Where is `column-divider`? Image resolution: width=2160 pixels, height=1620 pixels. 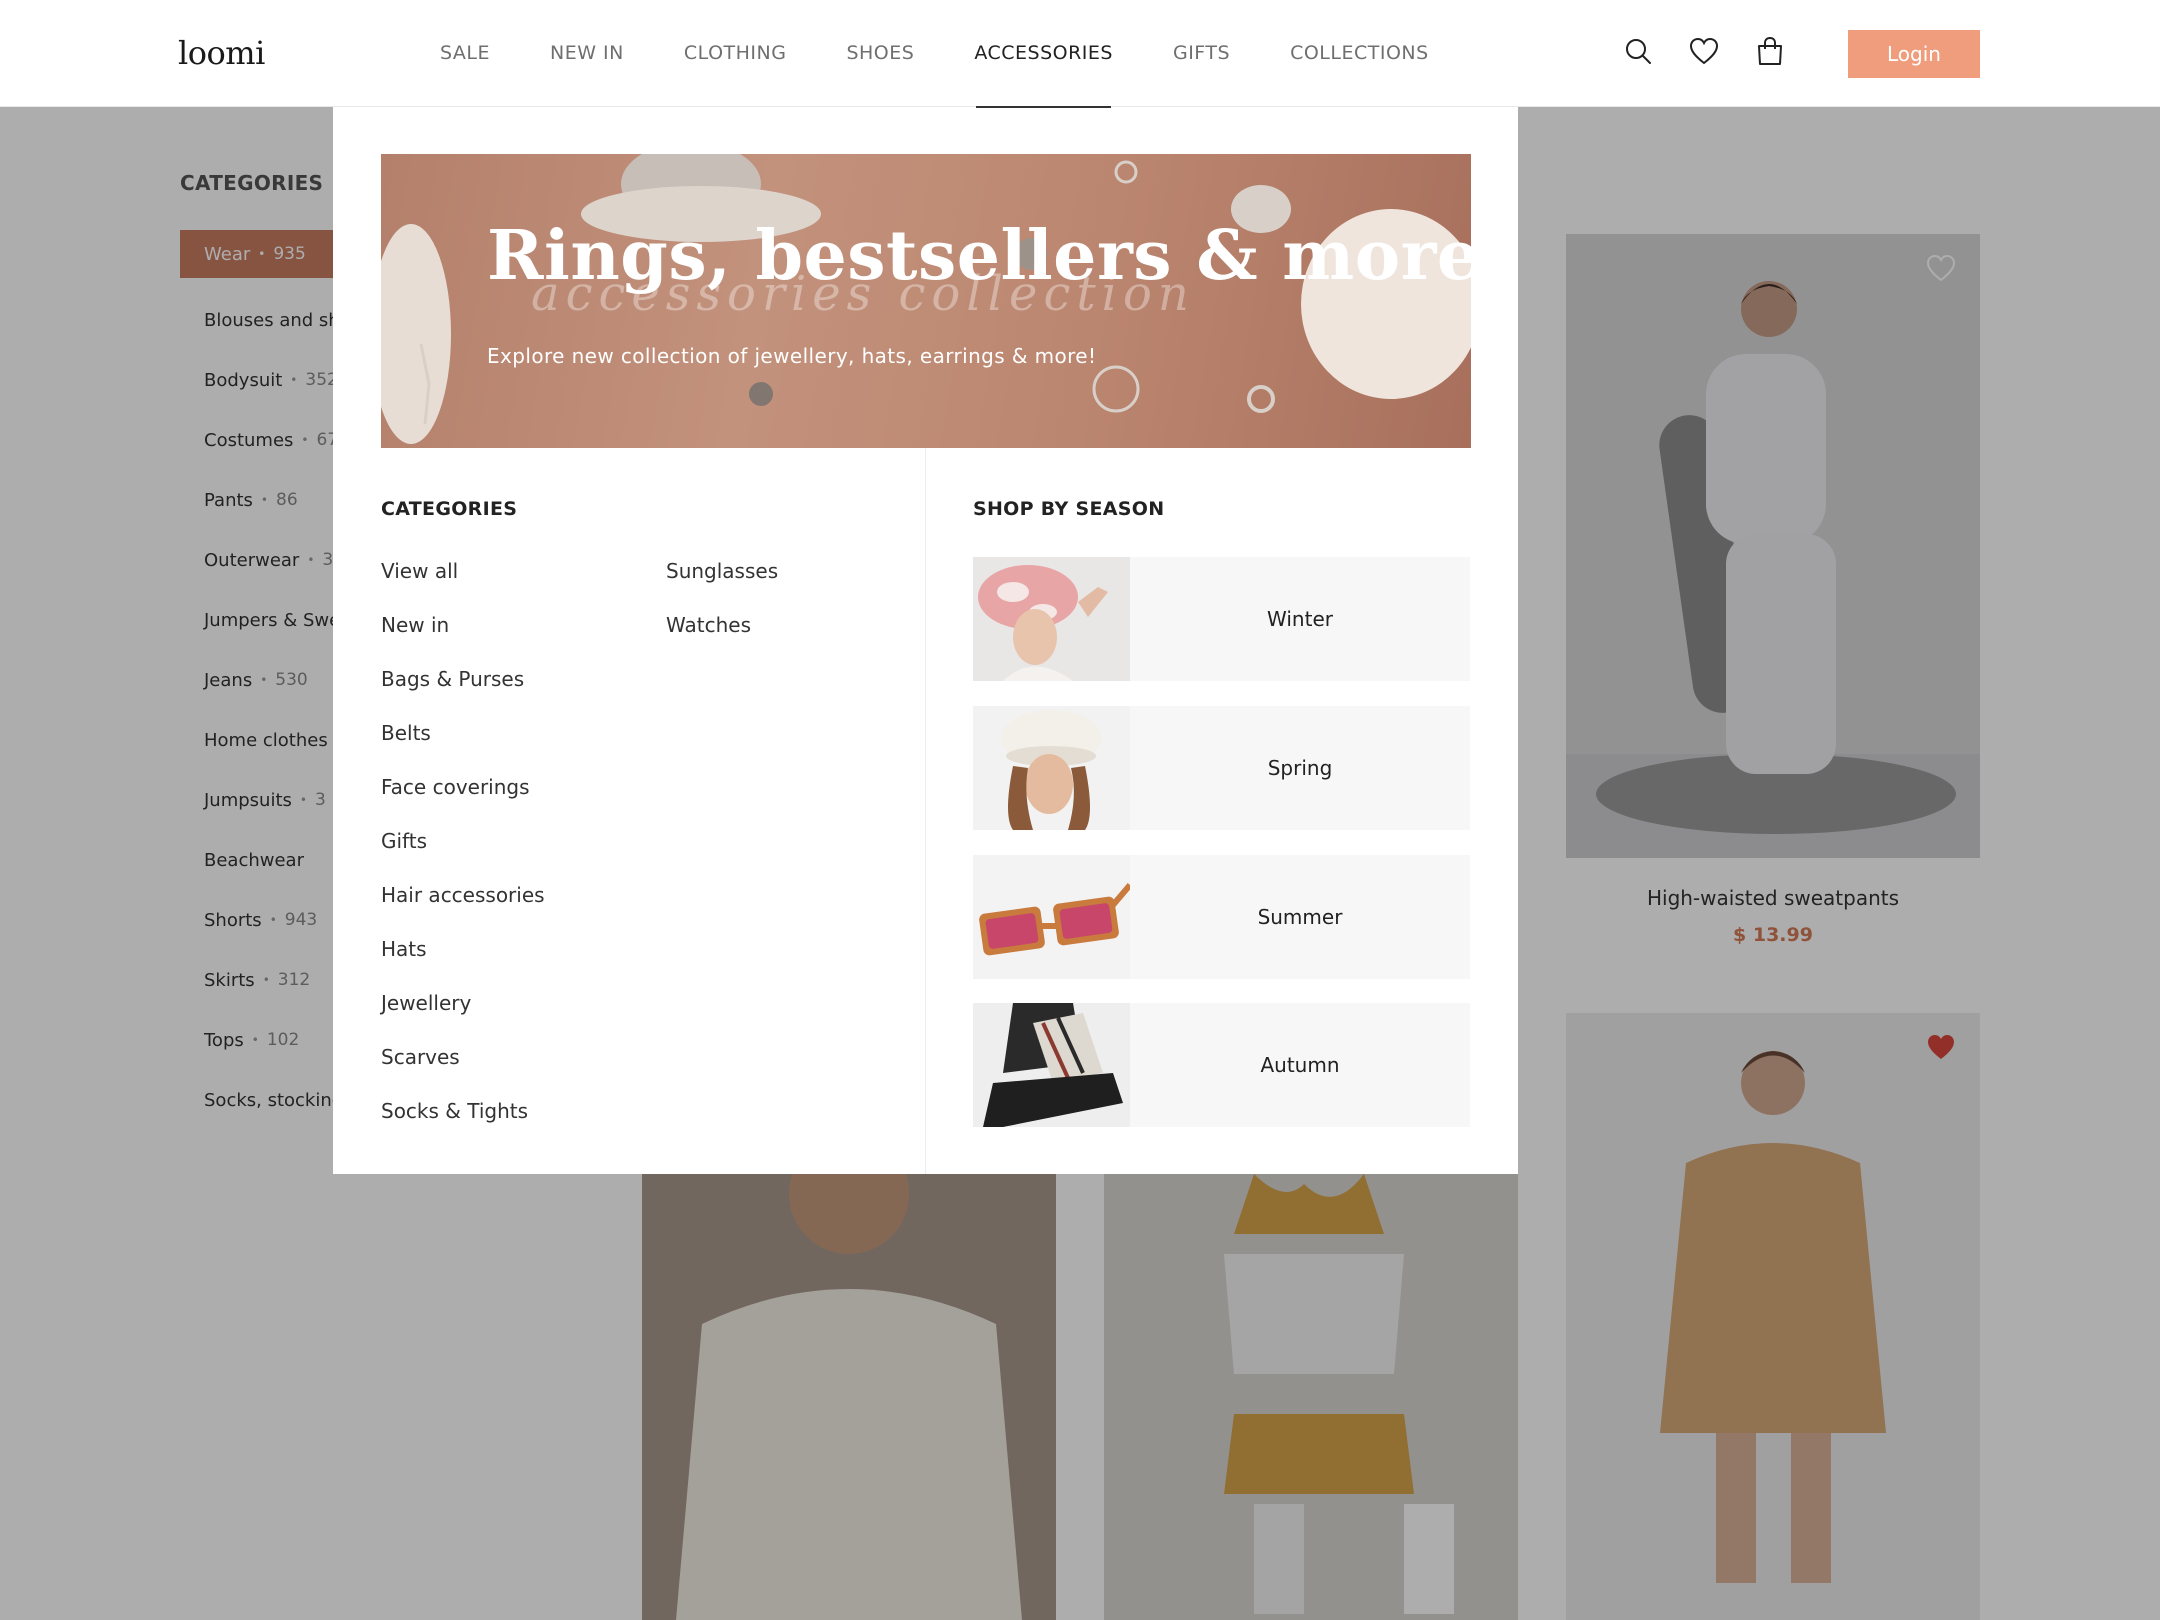 column-divider is located at coordinates (925, 811).